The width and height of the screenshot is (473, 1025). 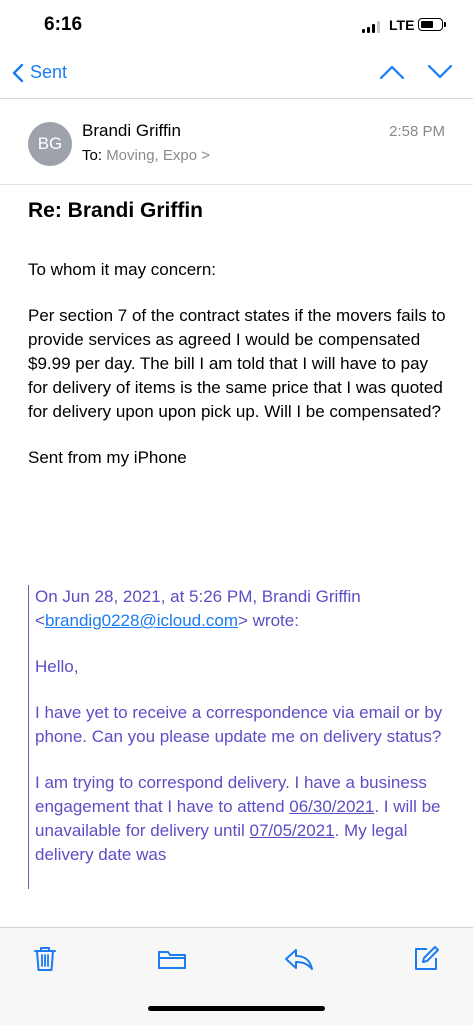 What do you see at coordinates (57, 666) in the screenshot?
I see `quote-hello: Hello,` at bounding box center [57, 666].